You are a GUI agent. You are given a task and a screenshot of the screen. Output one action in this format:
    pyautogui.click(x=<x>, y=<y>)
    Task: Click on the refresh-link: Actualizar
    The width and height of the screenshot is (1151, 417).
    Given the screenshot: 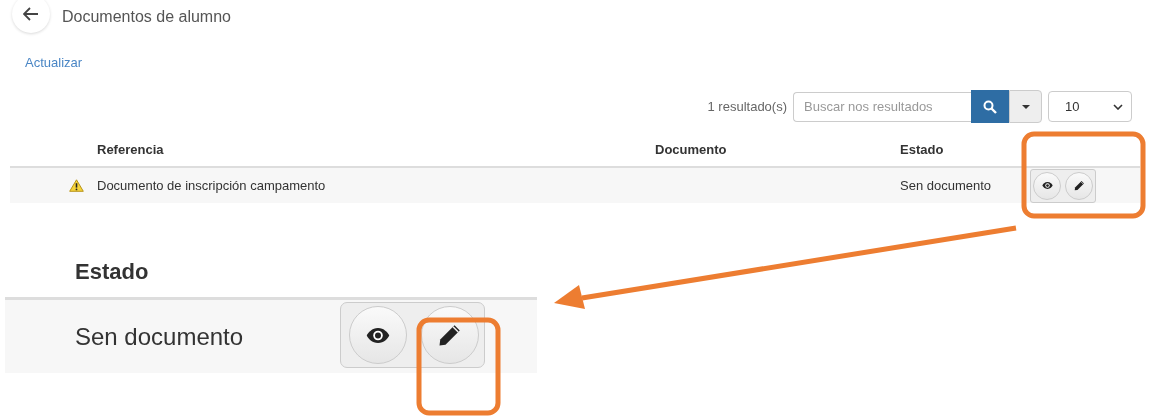 What is the action you would take?
    pyautogui.click(x=54, y=62)
    